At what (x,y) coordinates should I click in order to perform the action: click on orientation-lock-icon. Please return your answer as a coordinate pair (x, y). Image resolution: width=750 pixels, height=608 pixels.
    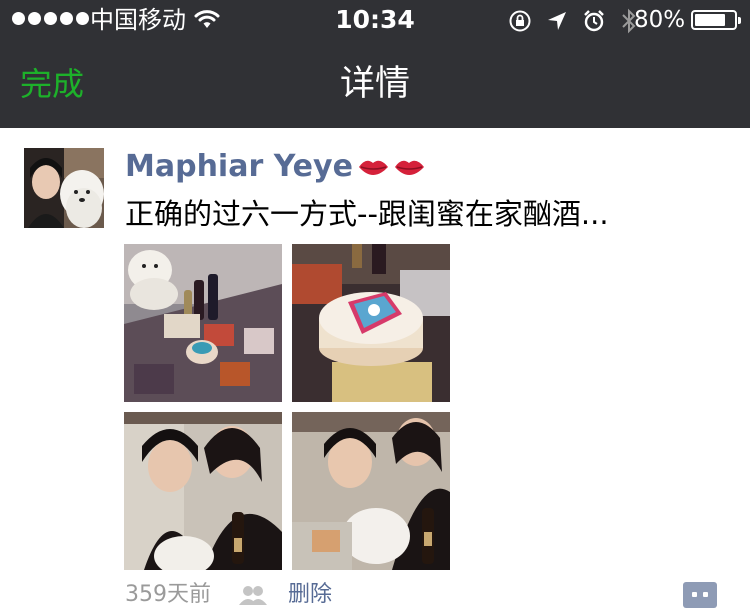
    Looking at the image, I should click on (520, 21).